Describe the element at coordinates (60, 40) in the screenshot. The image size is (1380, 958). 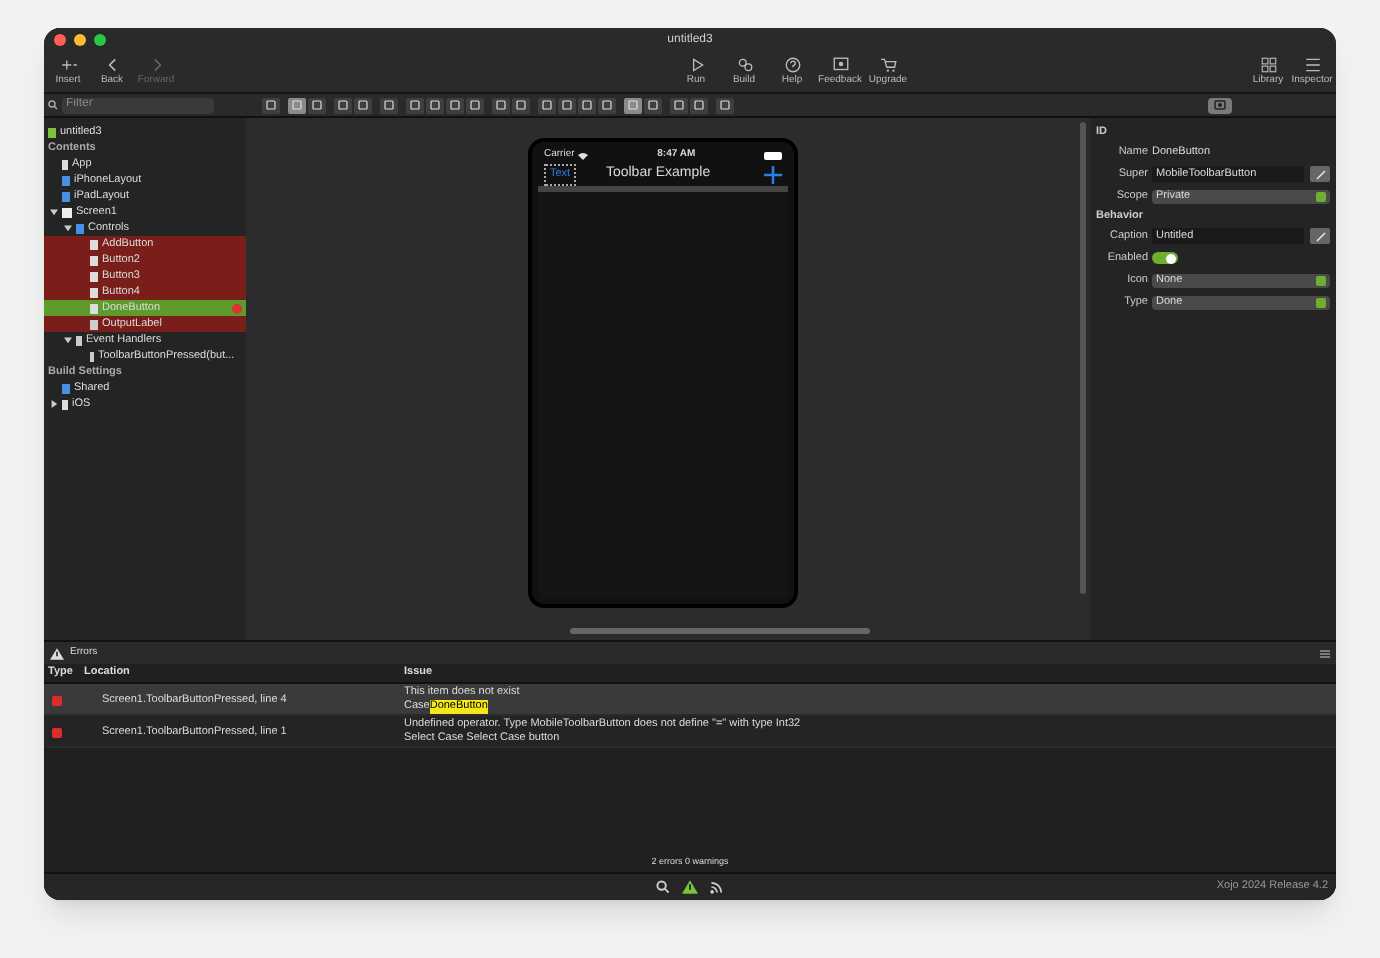
I see `close-button` at that location.